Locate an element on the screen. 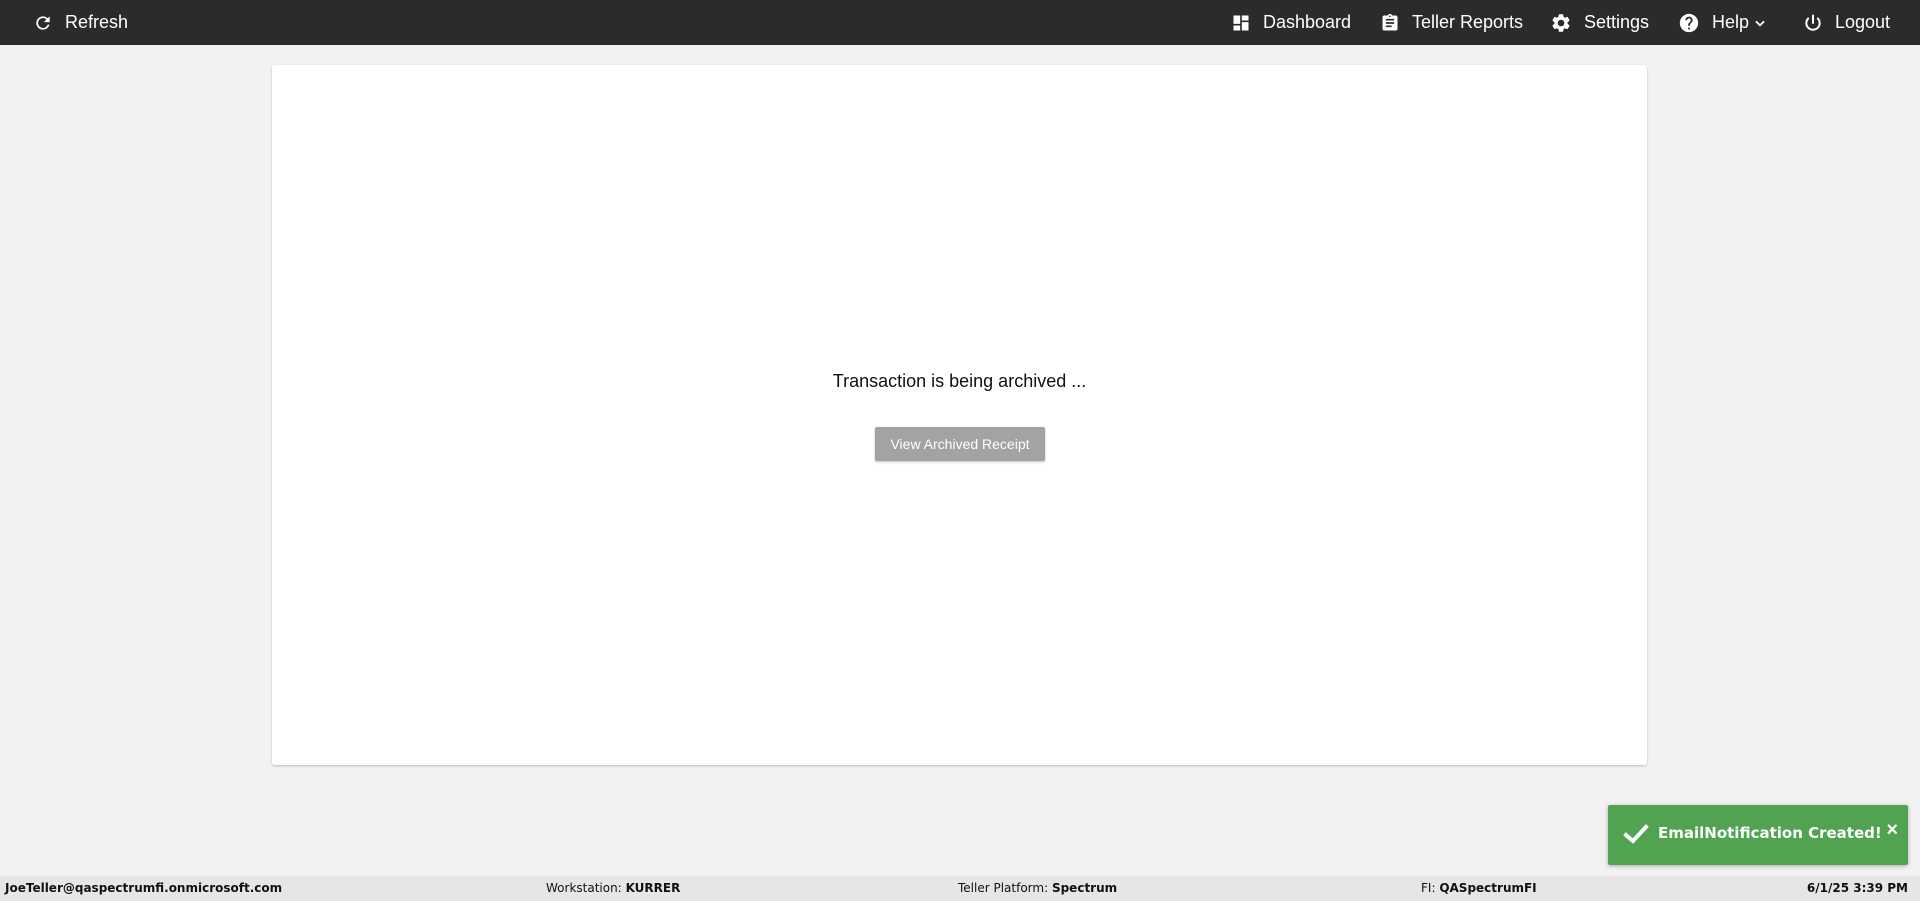  logout-label: Logout is located at coordinates (1863, 22).